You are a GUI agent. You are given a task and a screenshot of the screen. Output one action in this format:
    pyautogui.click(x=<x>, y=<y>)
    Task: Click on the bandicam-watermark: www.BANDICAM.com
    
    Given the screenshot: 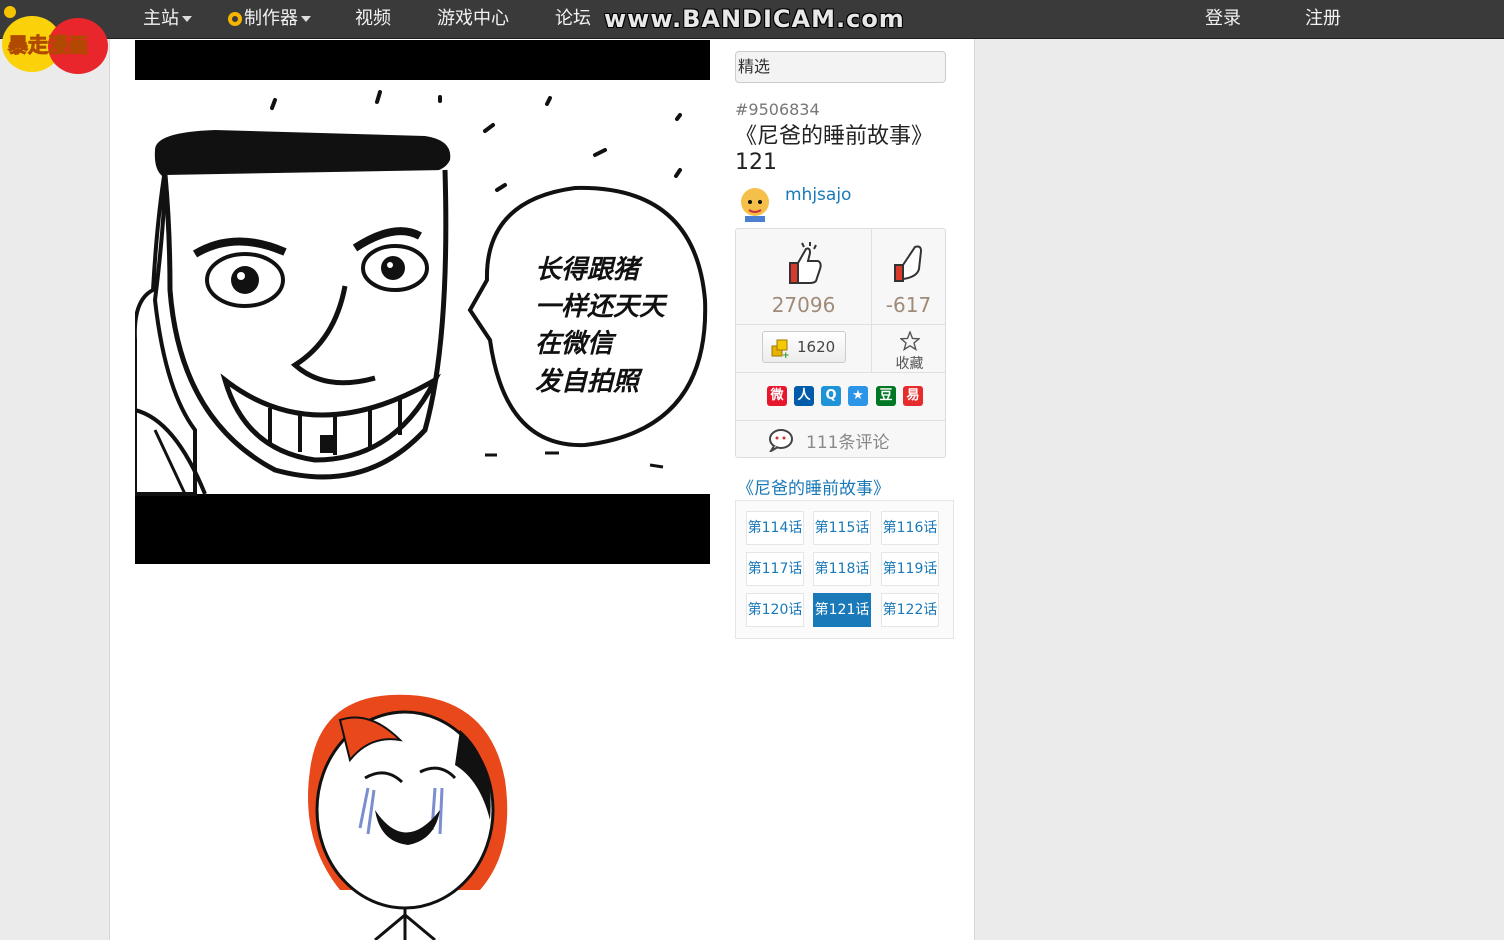 What is the action you would take?
    pyautogui.click(x=754, y=19)
    